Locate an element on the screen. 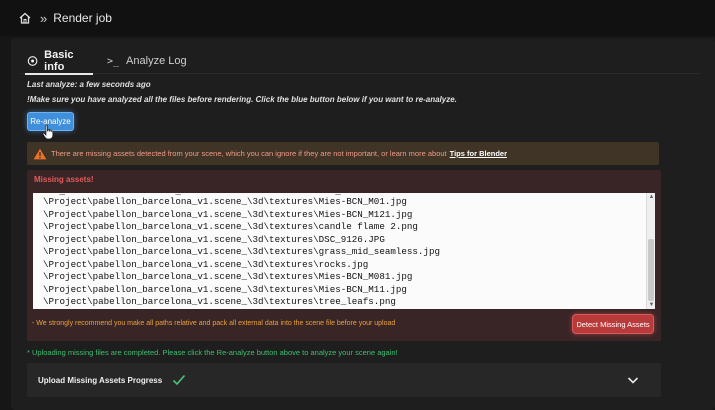 The height and width of the screenshot is (410, 715). files-scrollbar-thumb is located at coordinates (651, 270).